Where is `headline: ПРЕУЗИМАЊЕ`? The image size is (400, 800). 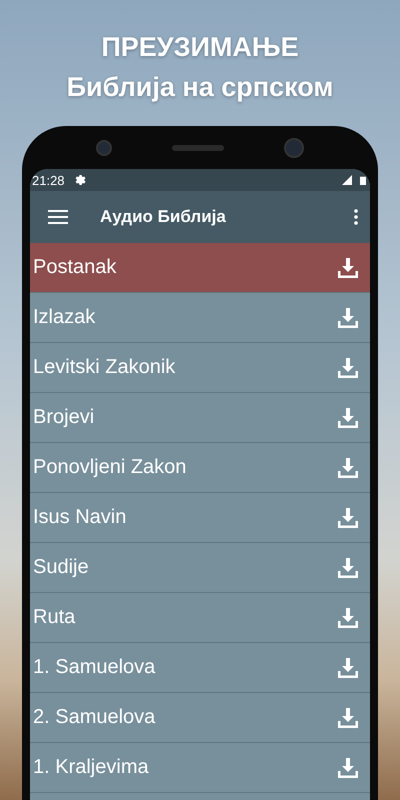
headline: ПРЕУЗИМАЊЕ is located at coordinates (200, 47).